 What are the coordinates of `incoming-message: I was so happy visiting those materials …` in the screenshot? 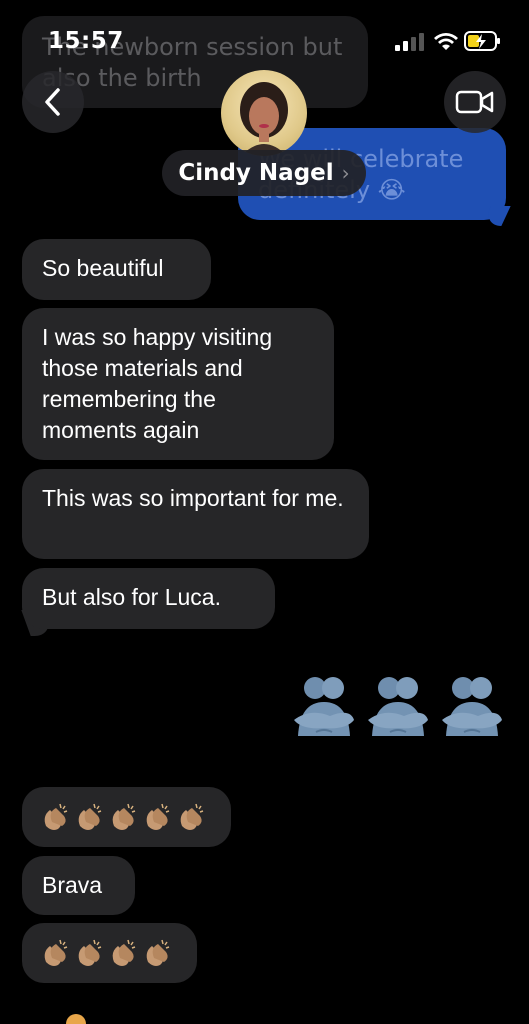 It's located at (178, 384).